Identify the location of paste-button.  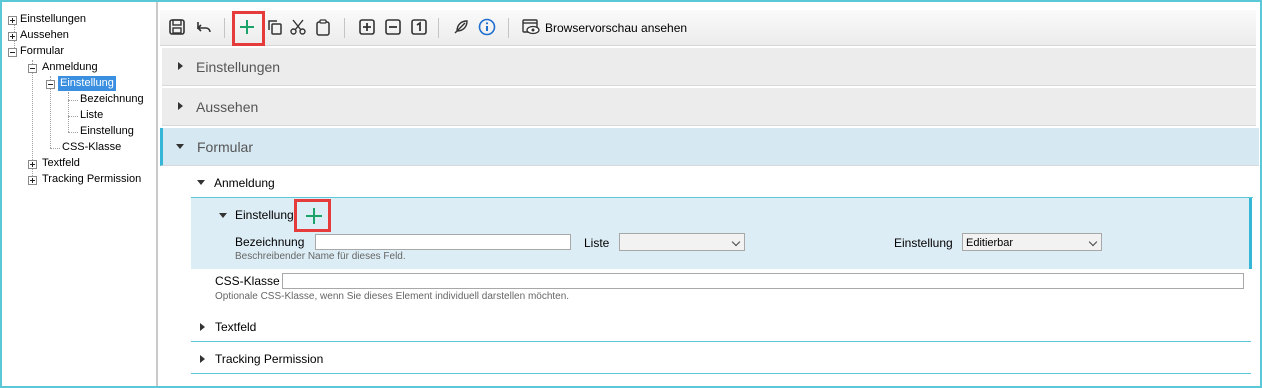
(323, 27).